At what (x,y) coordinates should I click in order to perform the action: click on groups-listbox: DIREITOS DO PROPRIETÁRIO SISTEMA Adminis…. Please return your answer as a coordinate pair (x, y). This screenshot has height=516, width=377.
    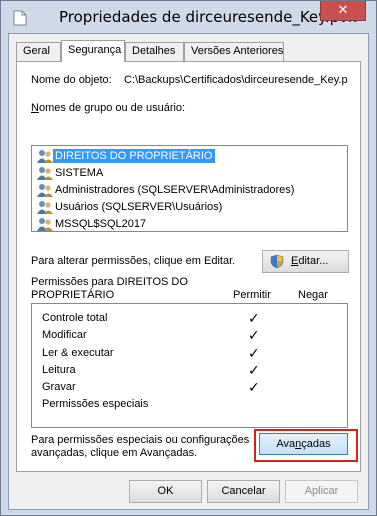
    Looking at the image, I should click on (189, 188).